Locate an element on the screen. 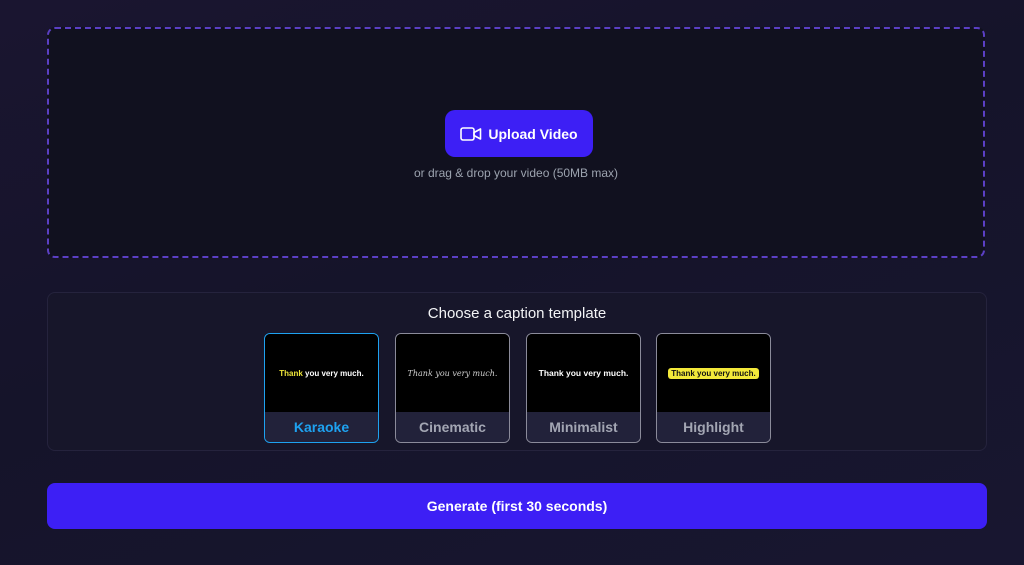 The height and width of the screenshot is (565, 1024). template-card-karaoke: Thank you very much. Karaoke is located at coordinates (321, 388).